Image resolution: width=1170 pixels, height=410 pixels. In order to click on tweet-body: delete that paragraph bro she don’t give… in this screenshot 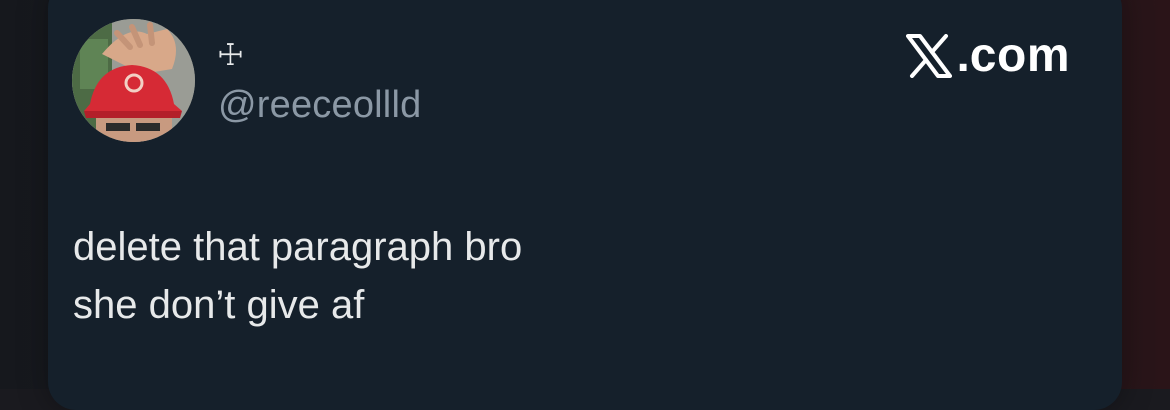, I will do `click(297, 276)`.